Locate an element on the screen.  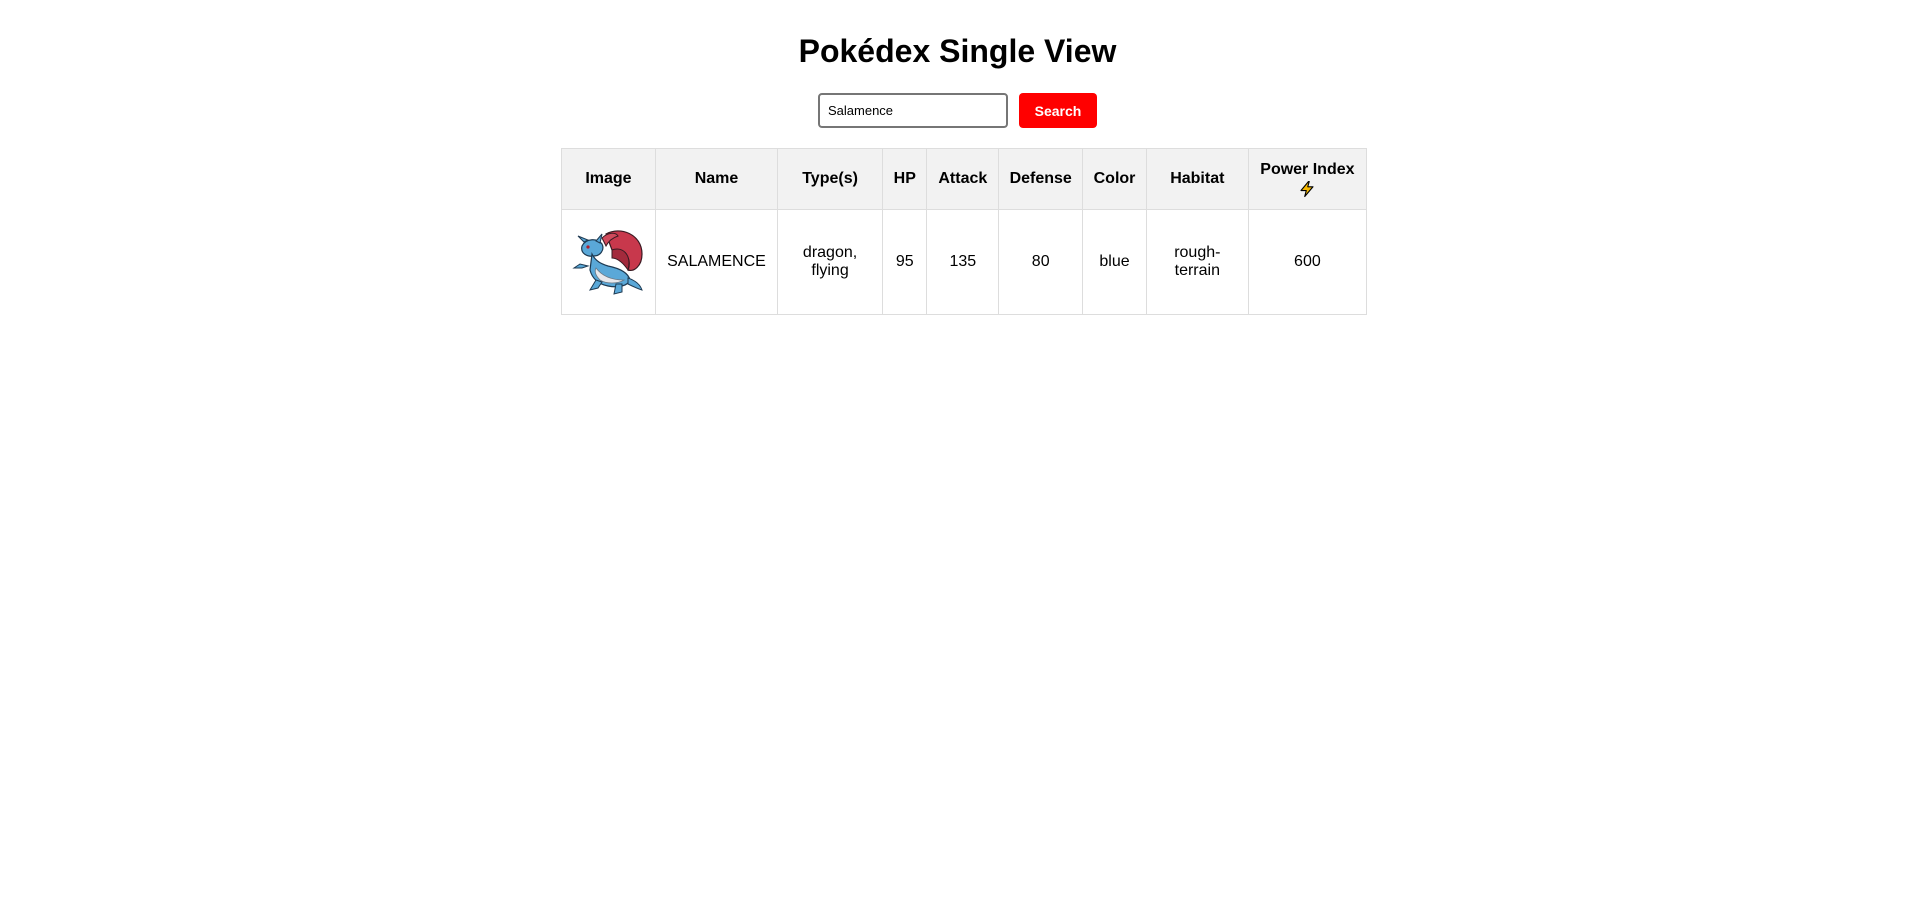
salamence-sprite-image is located at coordinates (608, 262).